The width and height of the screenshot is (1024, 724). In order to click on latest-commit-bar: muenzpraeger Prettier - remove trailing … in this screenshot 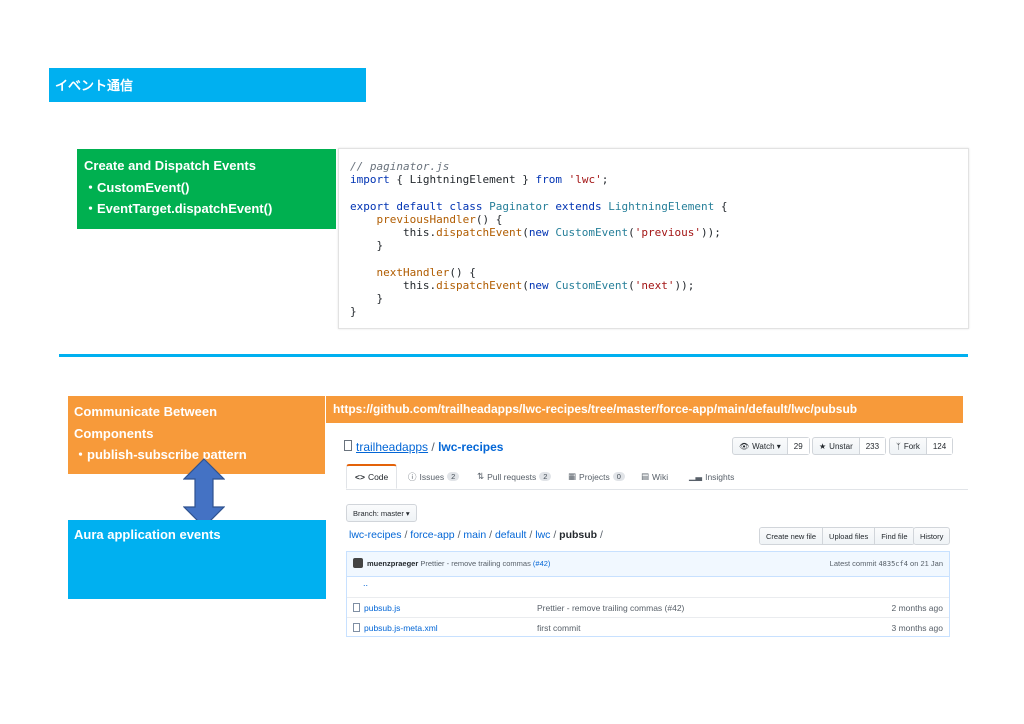, I will do `click(648, 564)`.